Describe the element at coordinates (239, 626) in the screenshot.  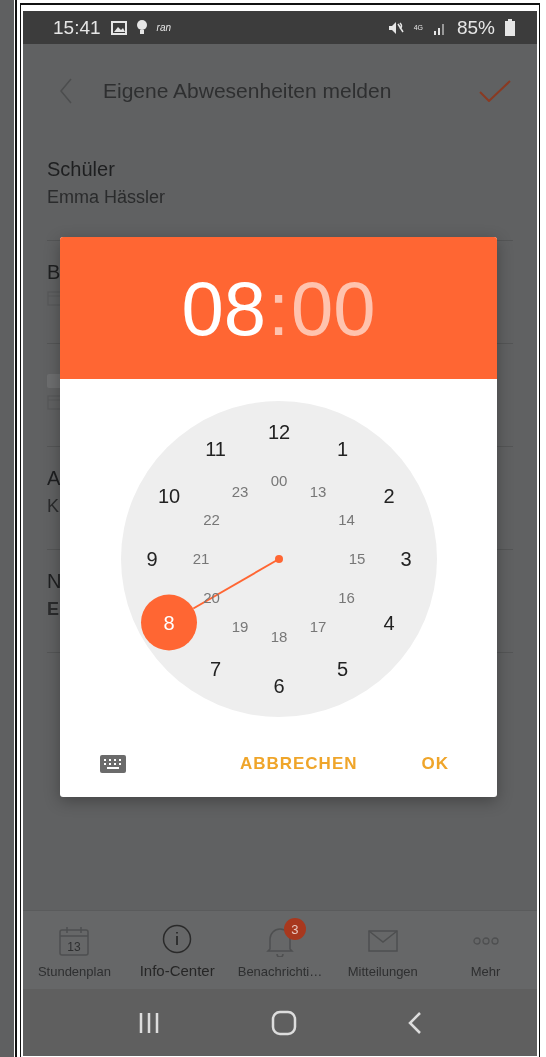
I see `clock-number: 19` at that location.